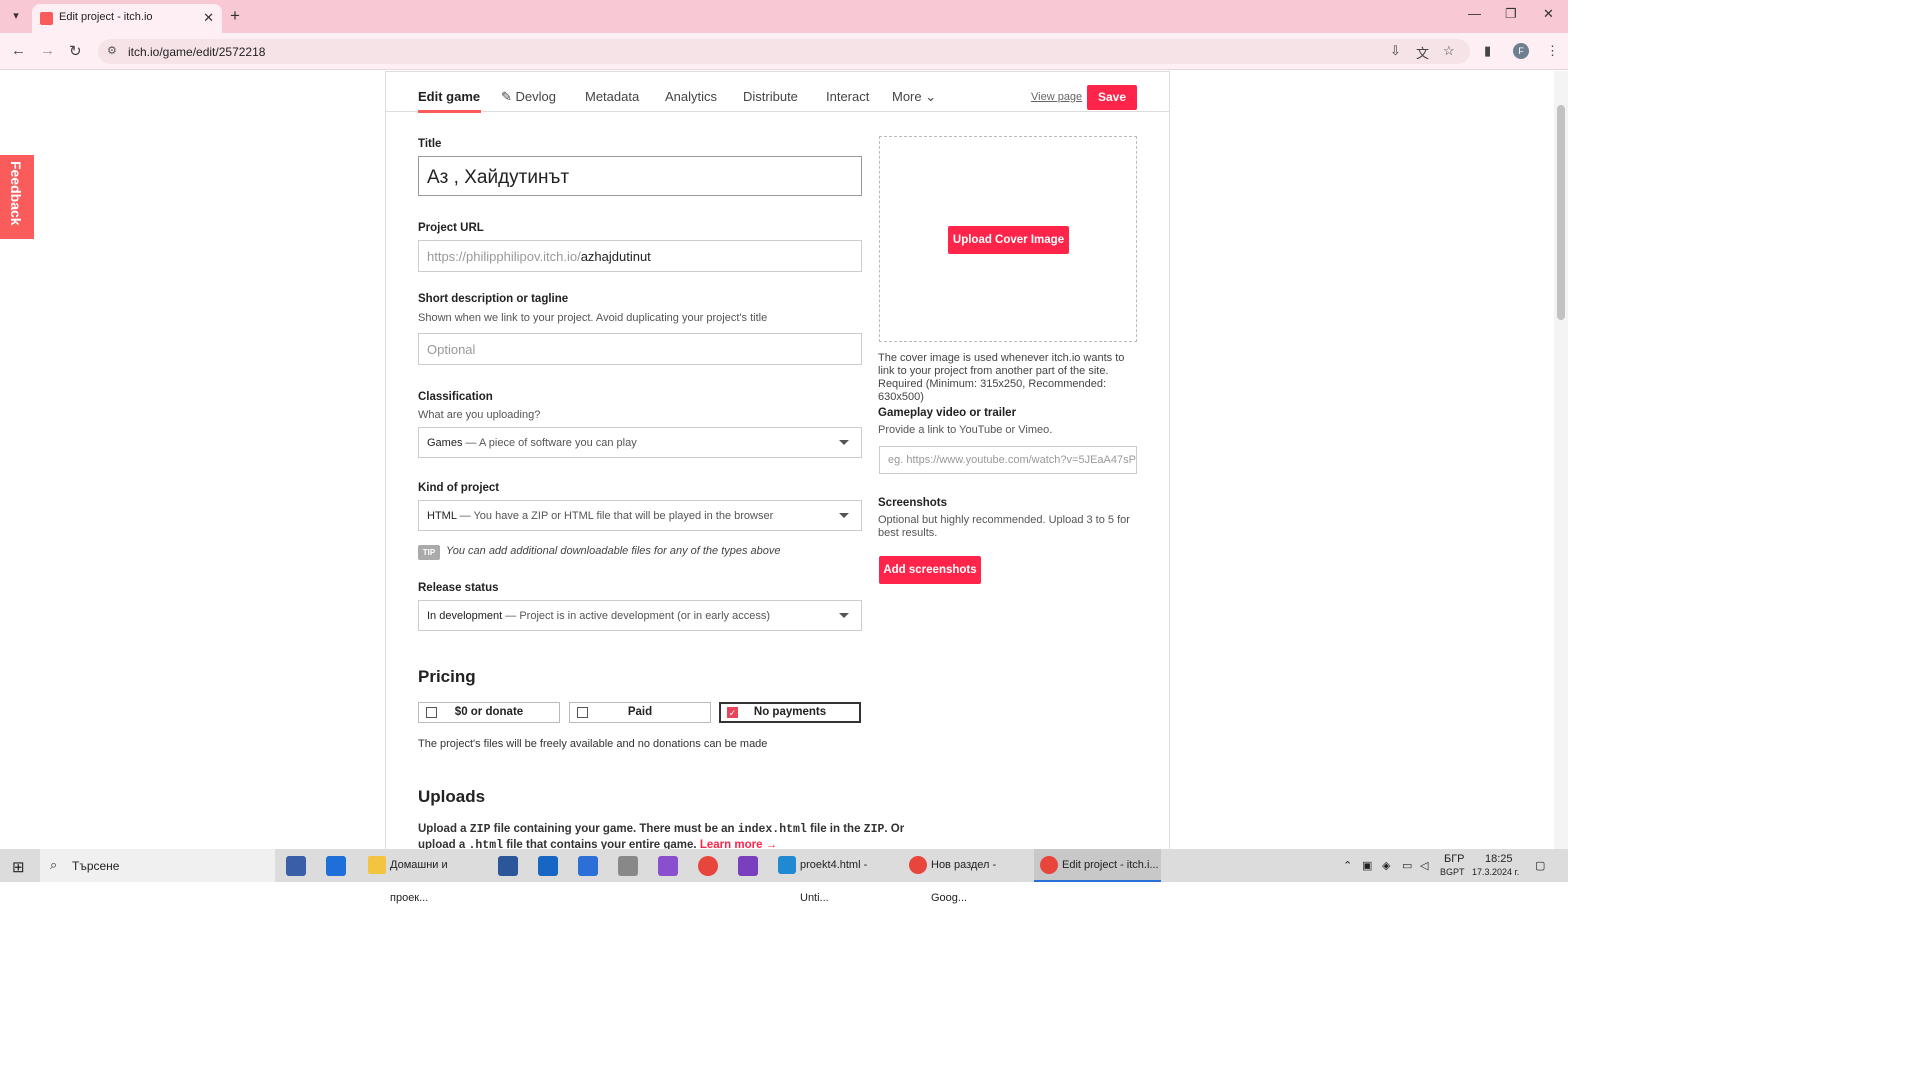  What do you see at coordinates (17, 197) in the screenshot?
I see `feedback-tab: Feedback` at bounding box center [17, 197].